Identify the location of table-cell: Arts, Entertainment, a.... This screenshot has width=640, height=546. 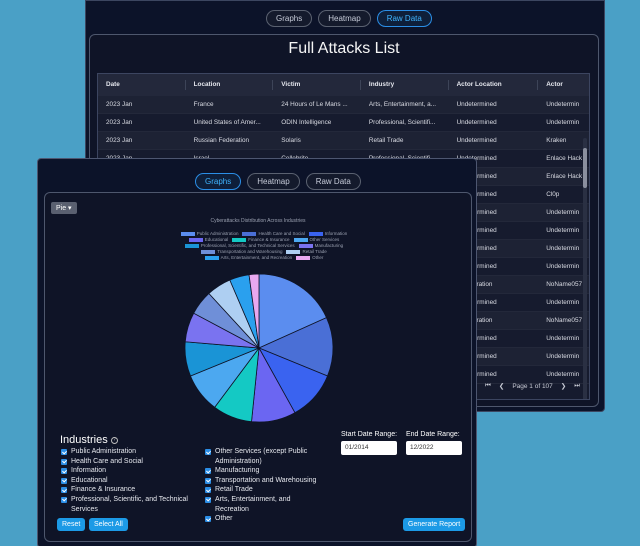
(402, 104).